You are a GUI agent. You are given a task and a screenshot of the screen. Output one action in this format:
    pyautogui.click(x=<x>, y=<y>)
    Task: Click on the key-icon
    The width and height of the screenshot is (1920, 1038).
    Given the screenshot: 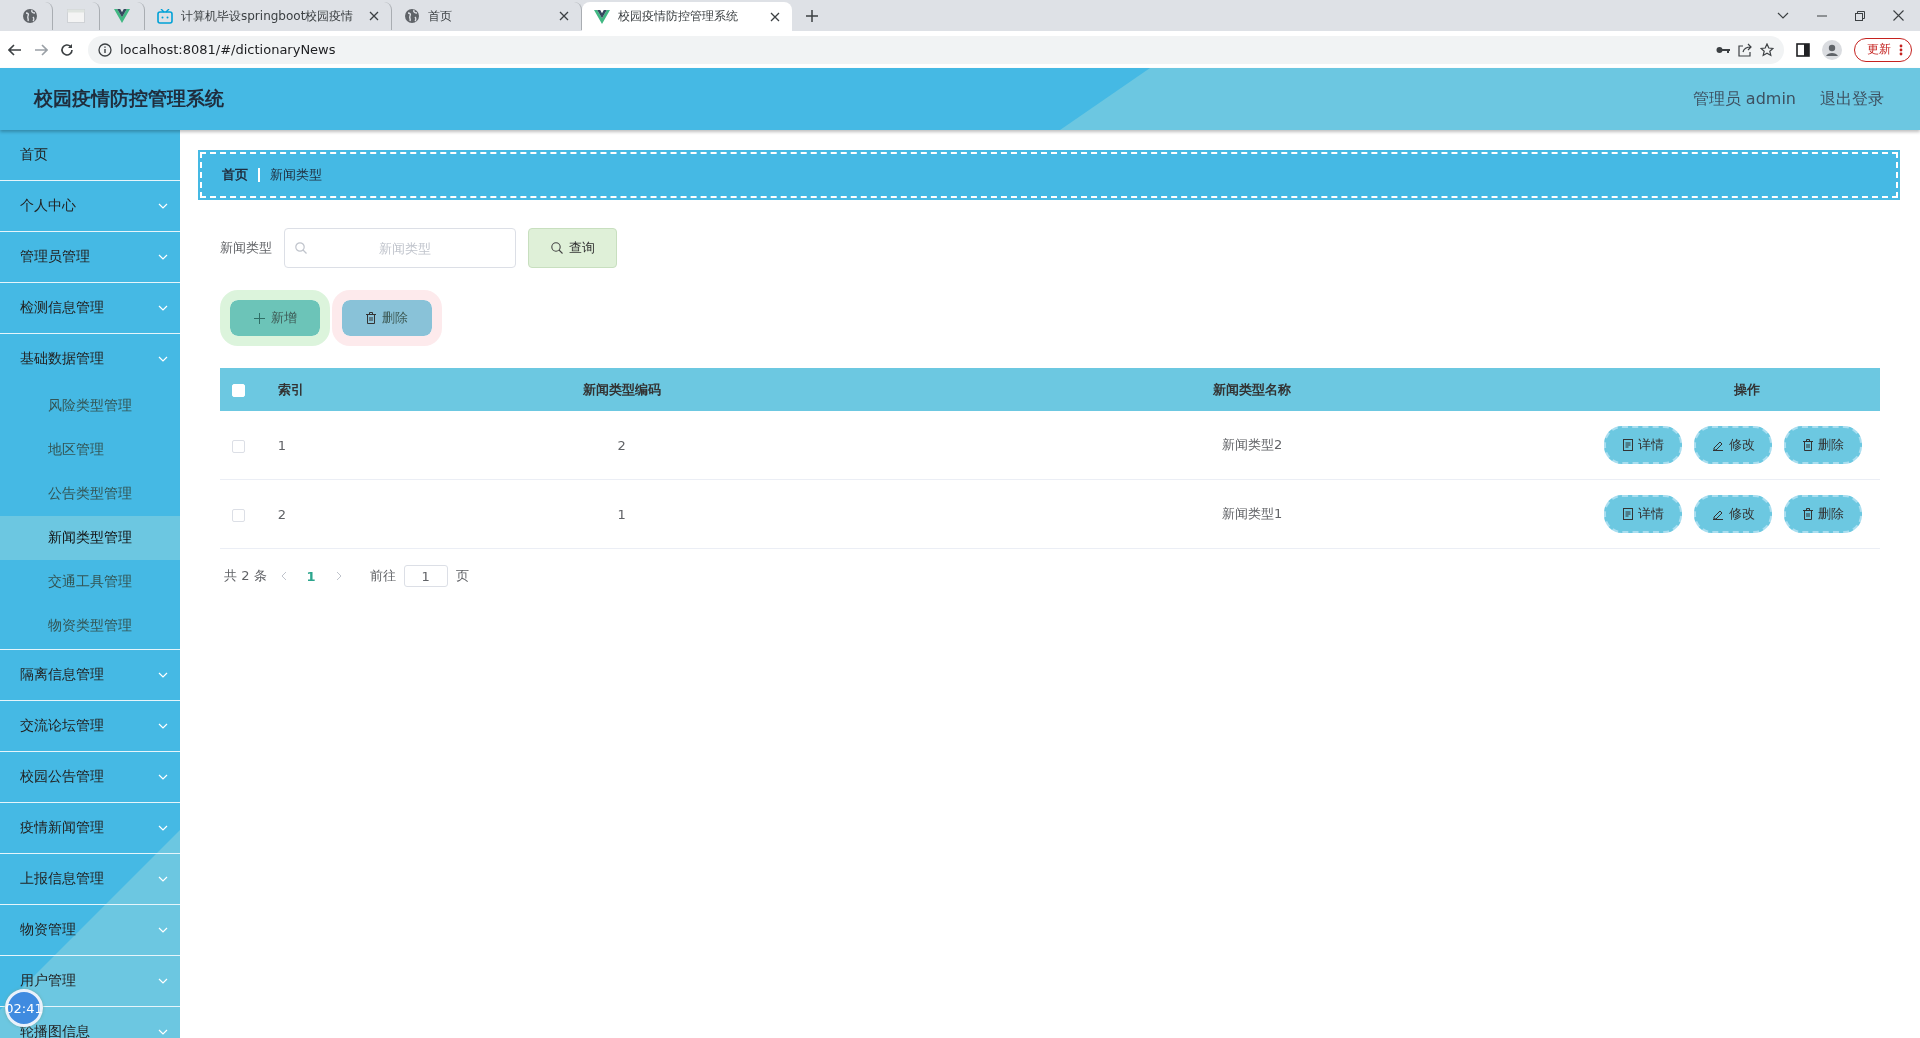 What is the action you would take?
    pyautogui.click(x=1723, y=49)
    